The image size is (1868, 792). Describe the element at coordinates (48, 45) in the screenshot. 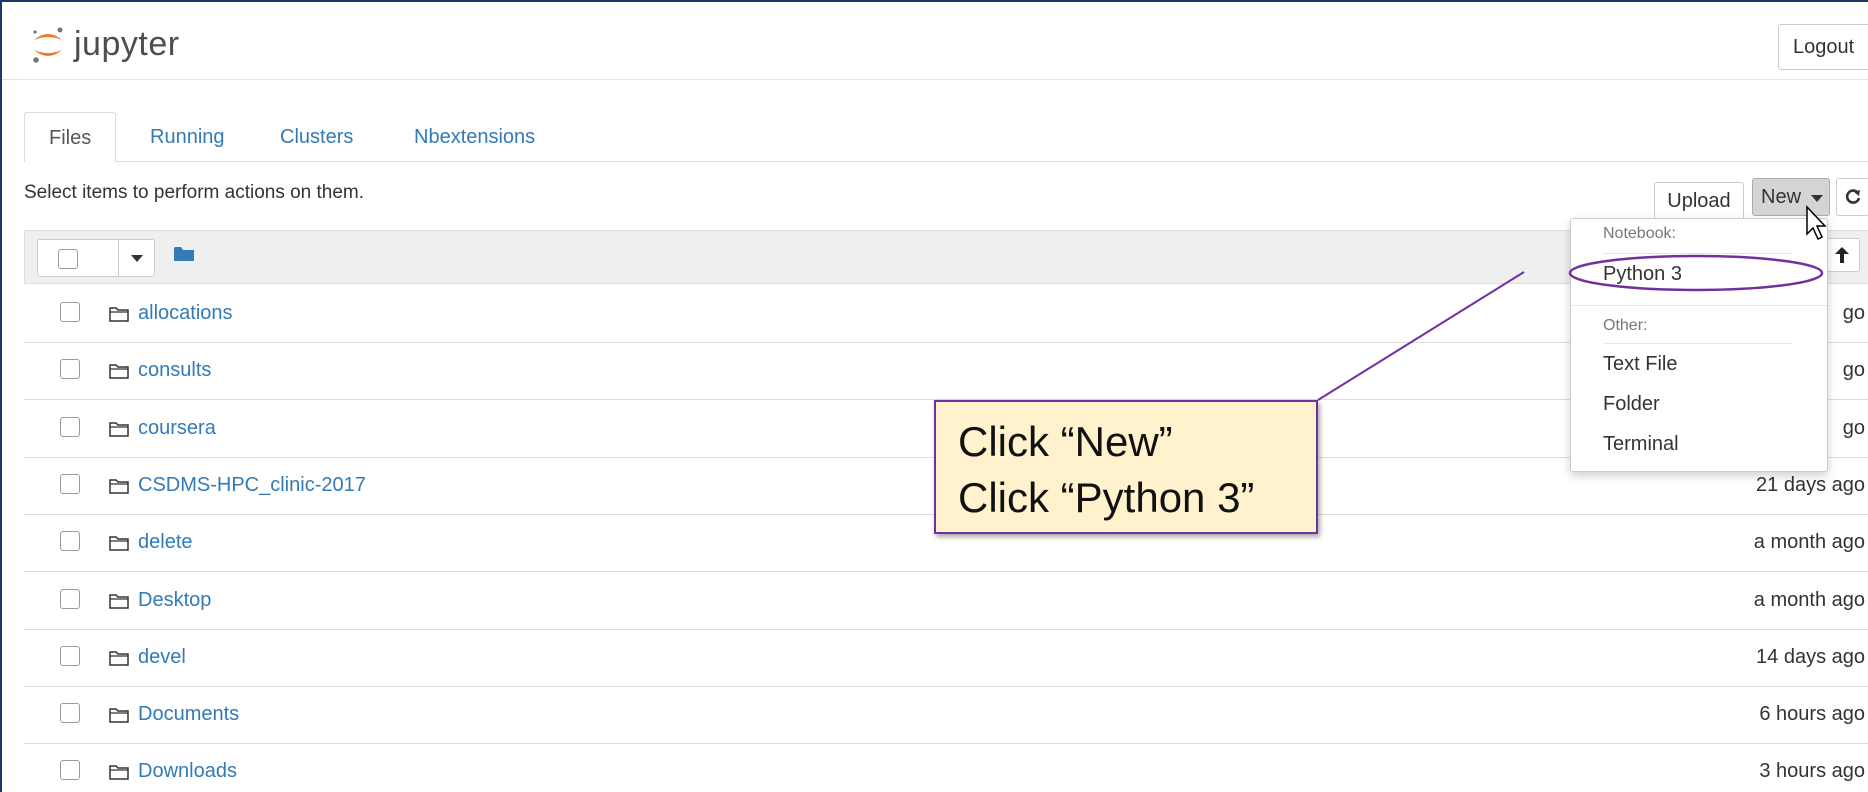

I see `jupyter-logo-icon` at that location.